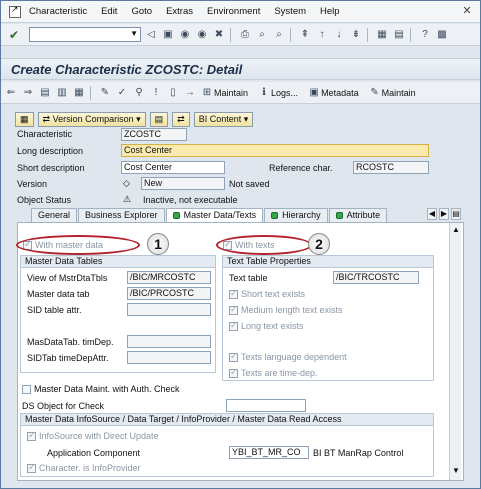  Describe the element at coordinates (230, 34) in the screenshot. I see `toolbar-separator` at that location.